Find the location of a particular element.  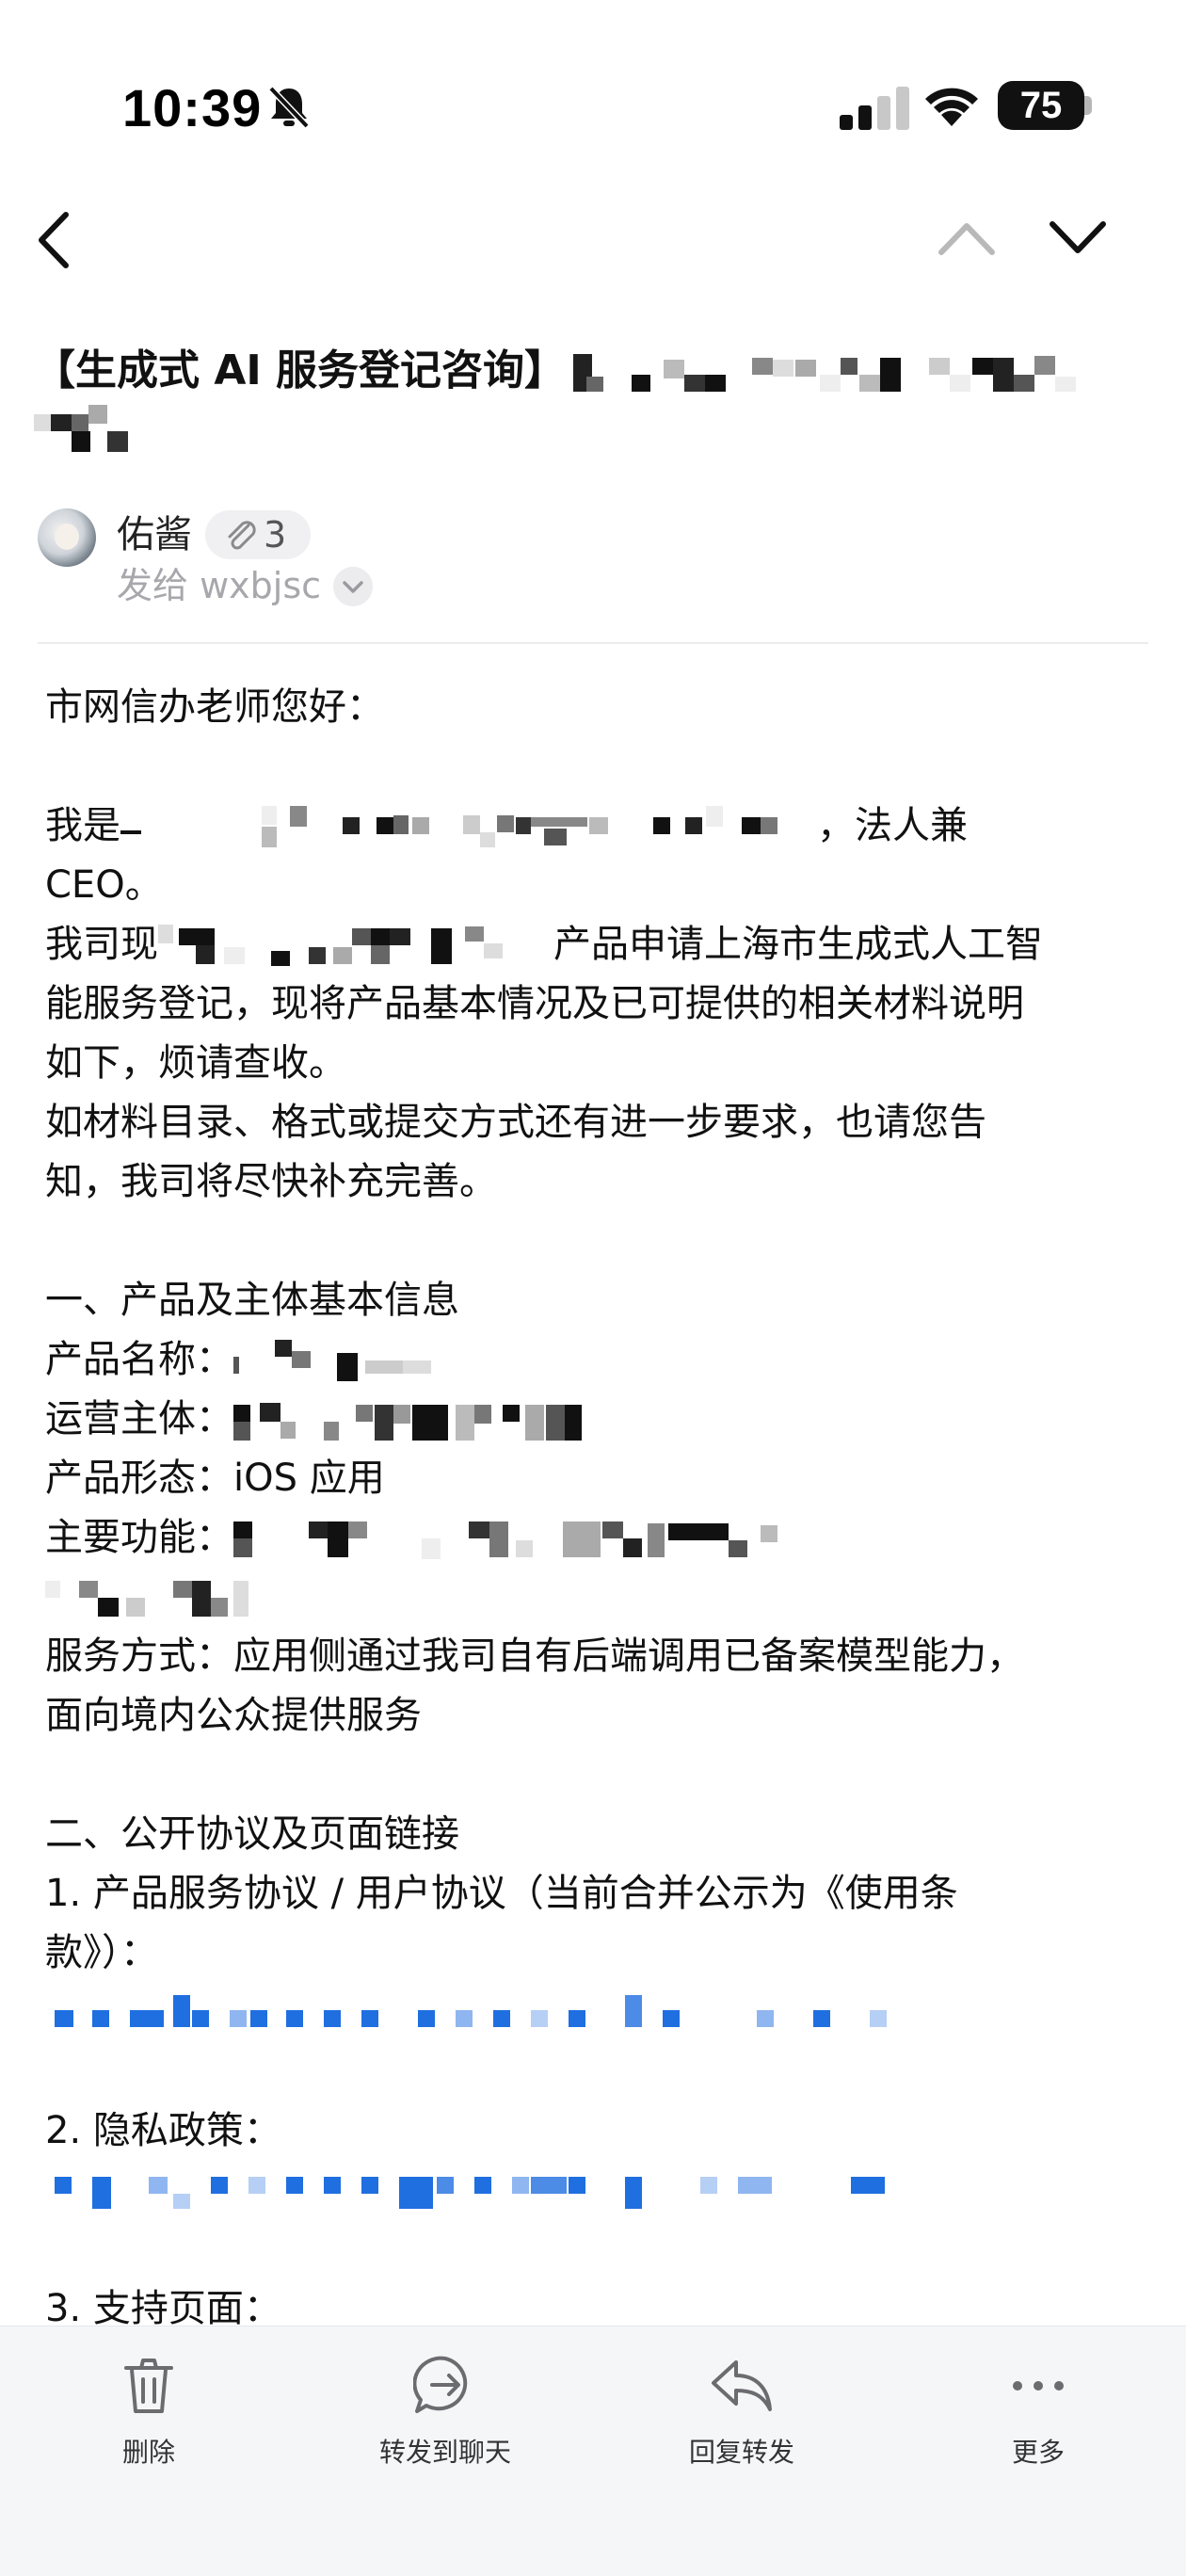

reply-forward-button: 回复转发 is located at coordinates (741, 2412).